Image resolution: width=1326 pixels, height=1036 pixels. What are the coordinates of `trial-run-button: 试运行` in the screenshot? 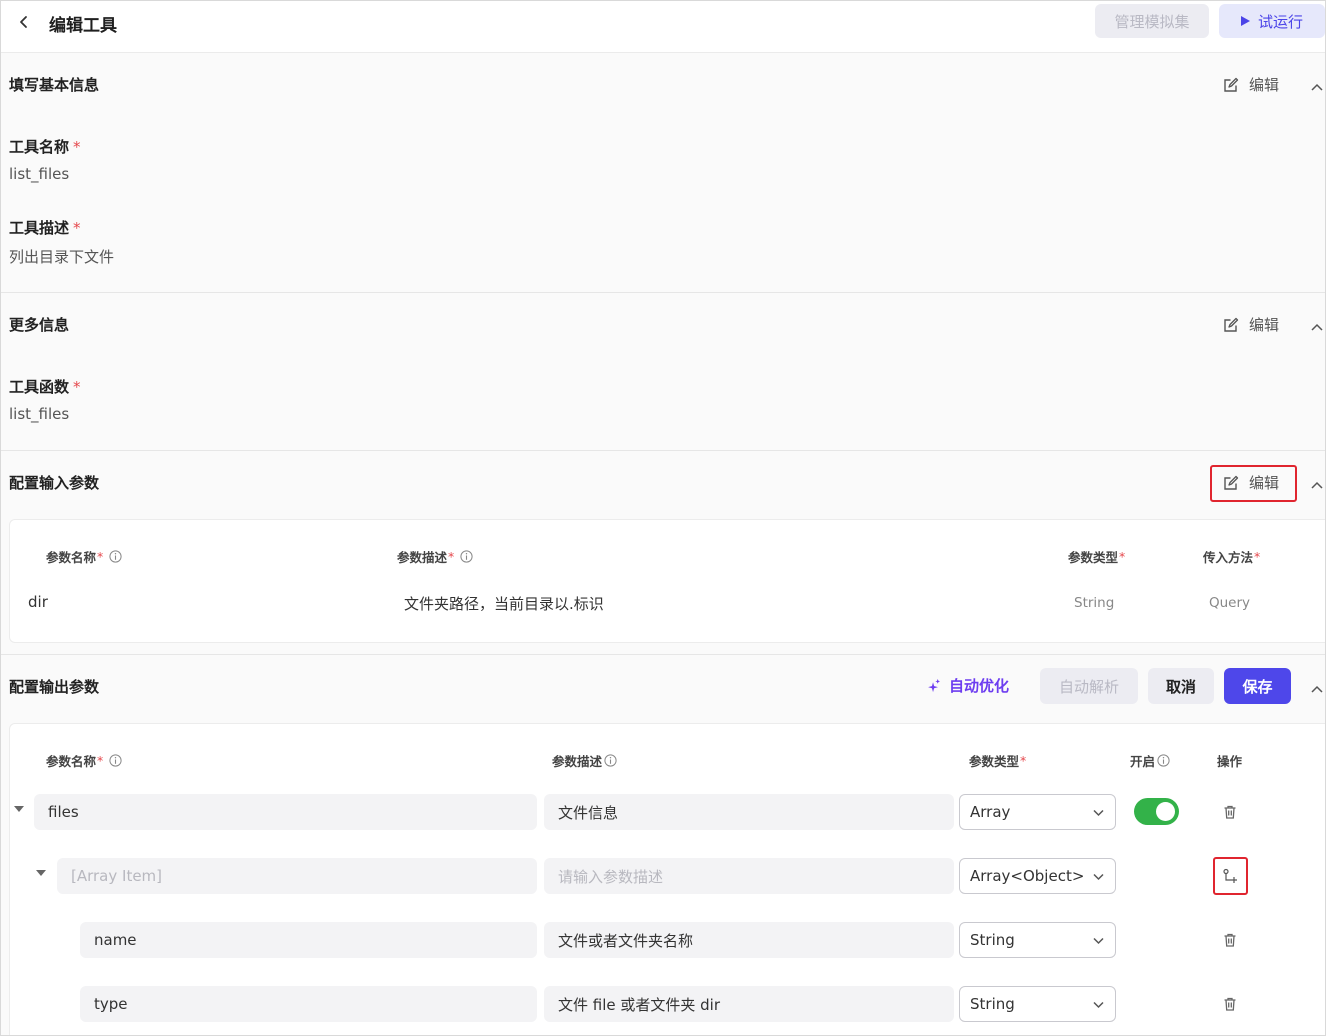 It's located at (1272, 21).